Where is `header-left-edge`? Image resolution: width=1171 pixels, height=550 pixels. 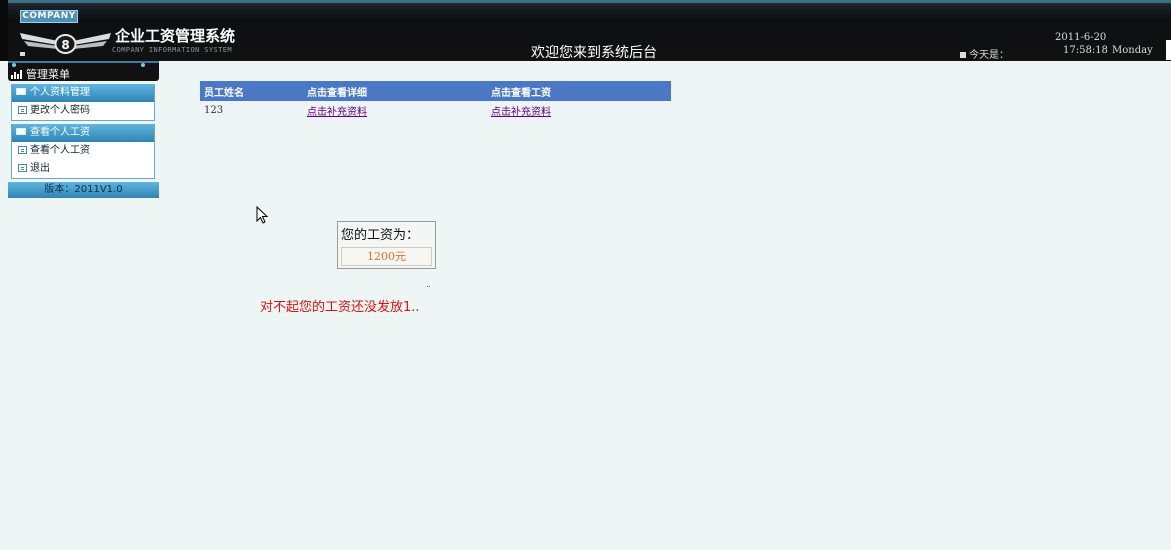
header-left-edge is located at coordinates (4, 30).